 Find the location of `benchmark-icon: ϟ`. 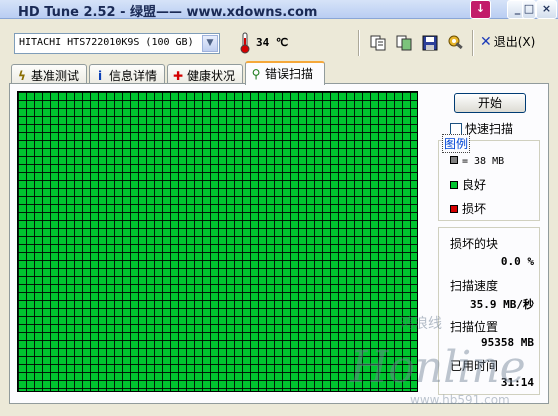

benchmark-icon: ϟ is located at coordinates (22, 76).